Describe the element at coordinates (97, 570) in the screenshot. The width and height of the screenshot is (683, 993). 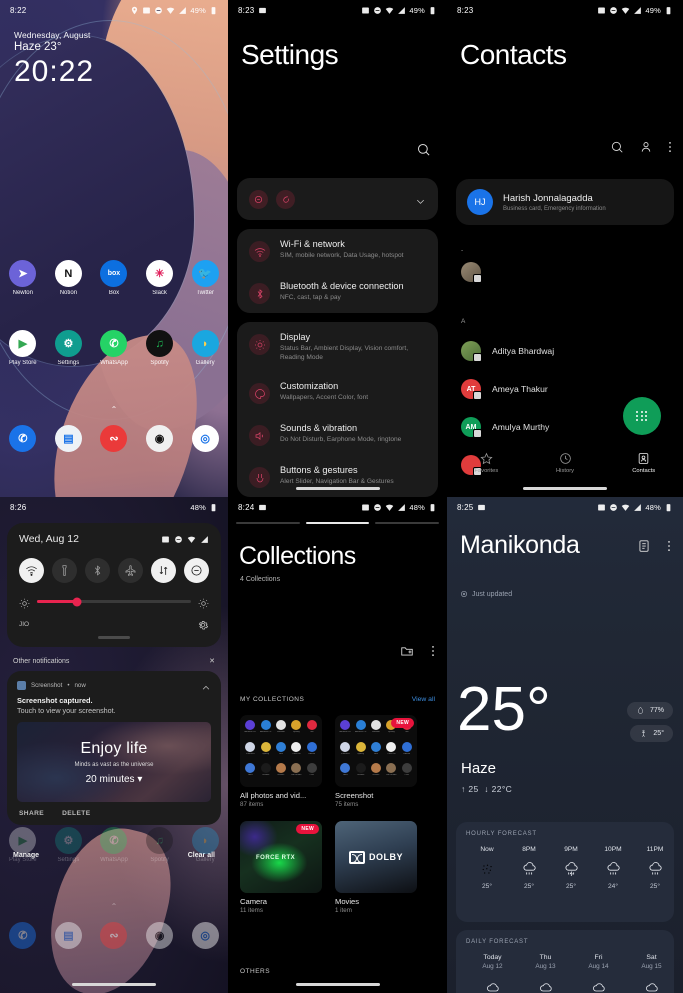
I see `bluetooth-tile` at that location.